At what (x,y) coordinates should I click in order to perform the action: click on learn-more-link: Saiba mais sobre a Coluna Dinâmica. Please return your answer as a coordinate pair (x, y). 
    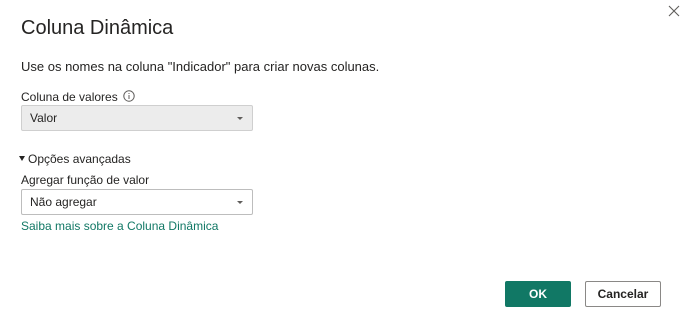
    Looking at the image, I should click on (119, 226).